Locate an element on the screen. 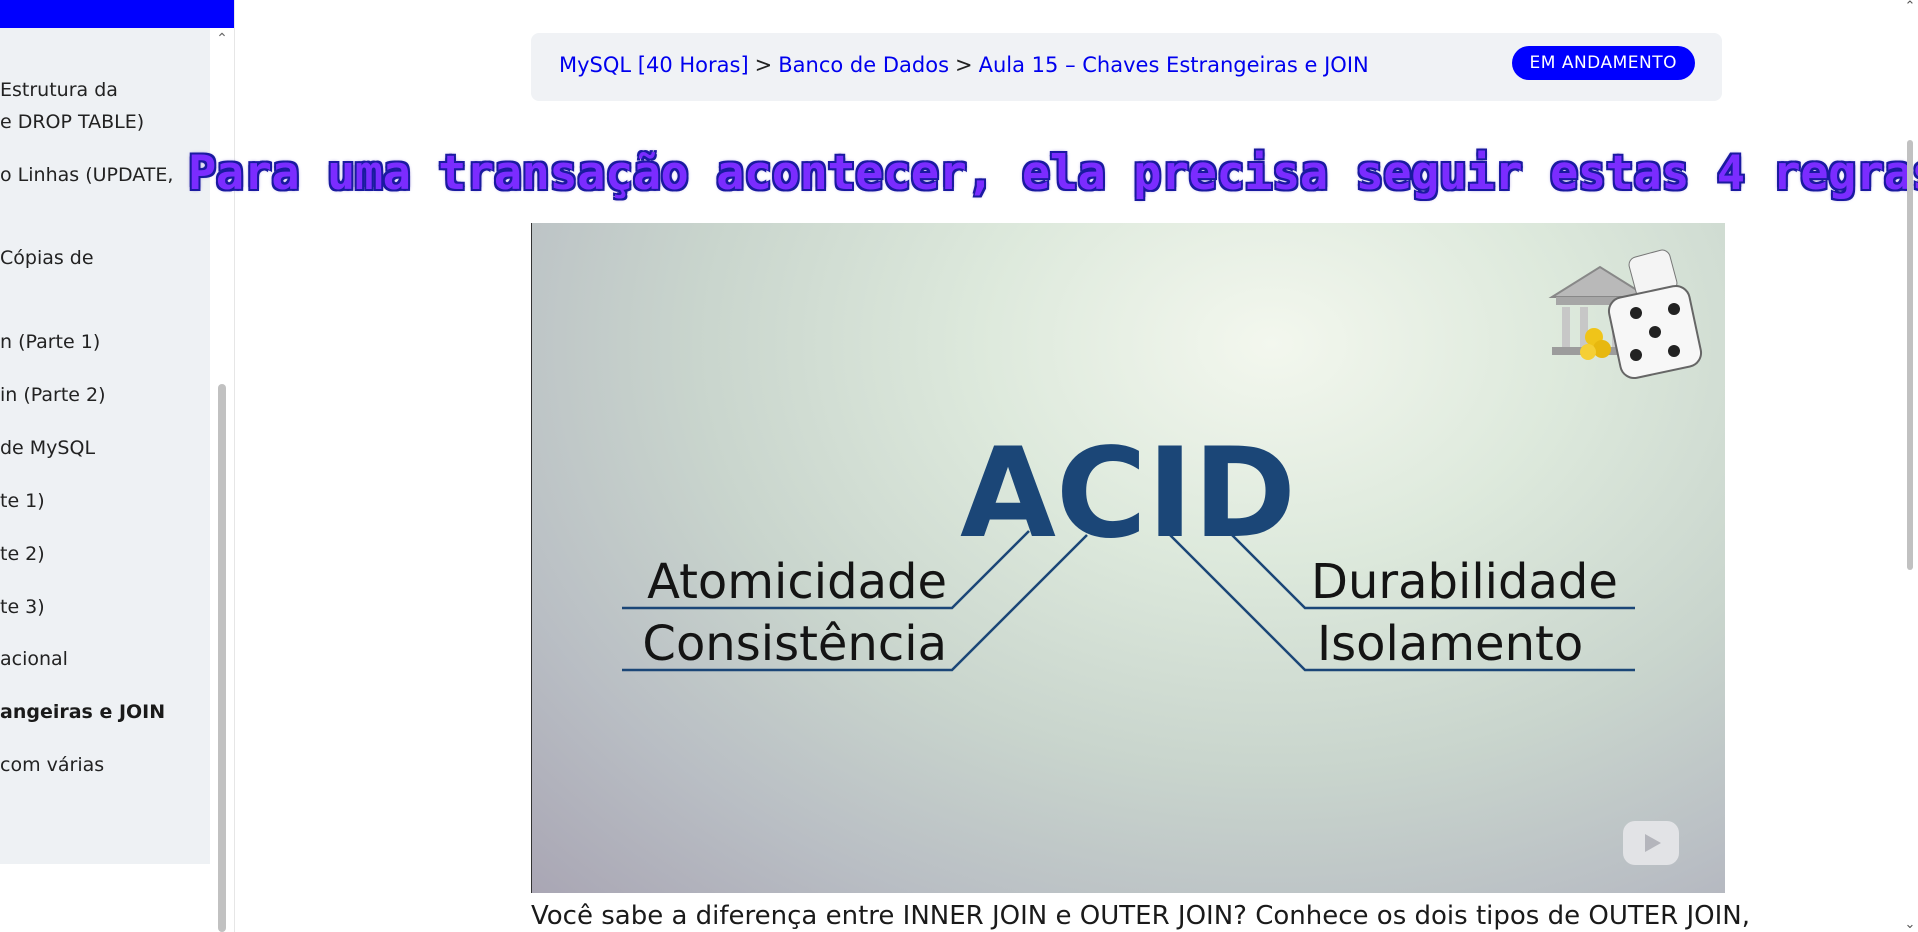  sidebar-item-line: acional is located at coordinates (105, 659).